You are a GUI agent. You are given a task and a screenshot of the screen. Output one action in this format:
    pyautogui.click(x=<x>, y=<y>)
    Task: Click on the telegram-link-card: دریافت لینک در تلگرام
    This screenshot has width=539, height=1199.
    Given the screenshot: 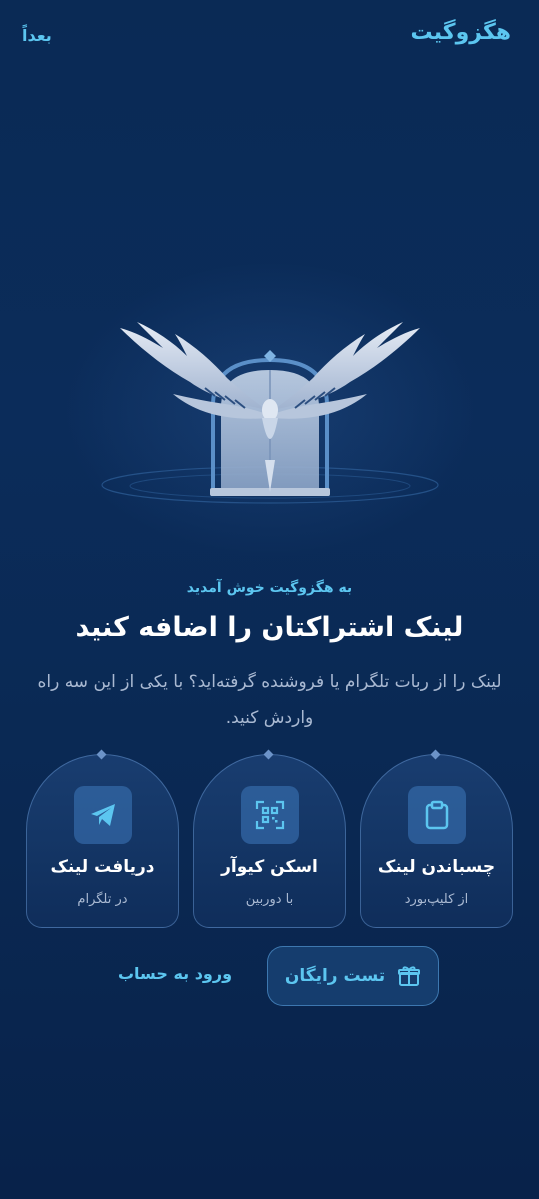 What is the action you would take?
    pyautogui.click(x=102, y=838)
    